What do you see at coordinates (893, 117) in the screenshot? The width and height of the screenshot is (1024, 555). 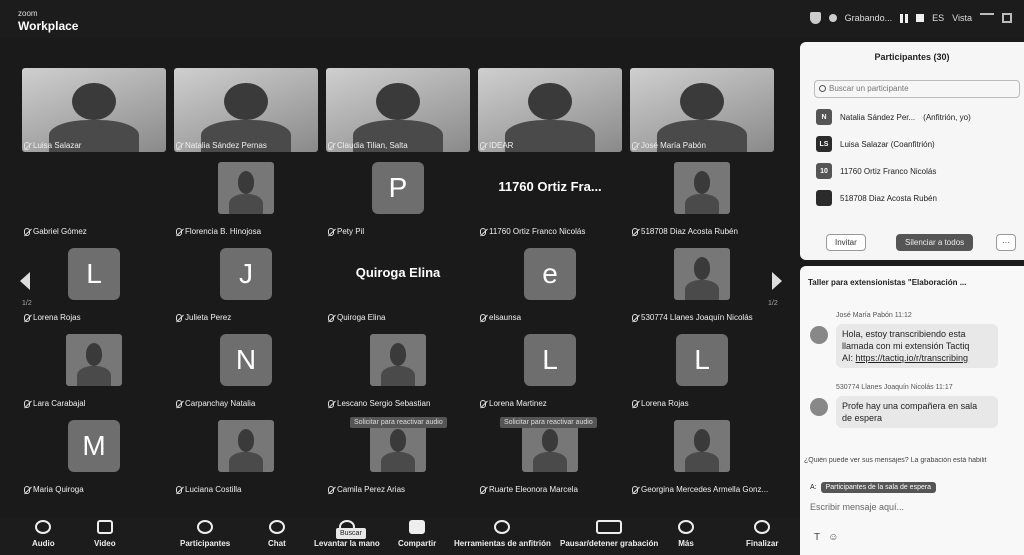 I see `participant-row: N Natalia Sández Per... (Anfitrión, yo)` at bounding box center [893, 117].